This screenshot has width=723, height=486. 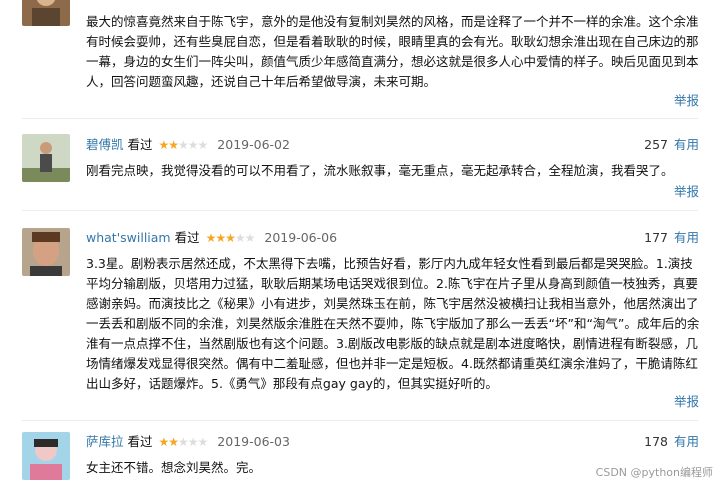 What do you see at coordinates (671, 145) in the screenshot?
I see `vote-group: 257 有用` at bounding box center [671, 145].